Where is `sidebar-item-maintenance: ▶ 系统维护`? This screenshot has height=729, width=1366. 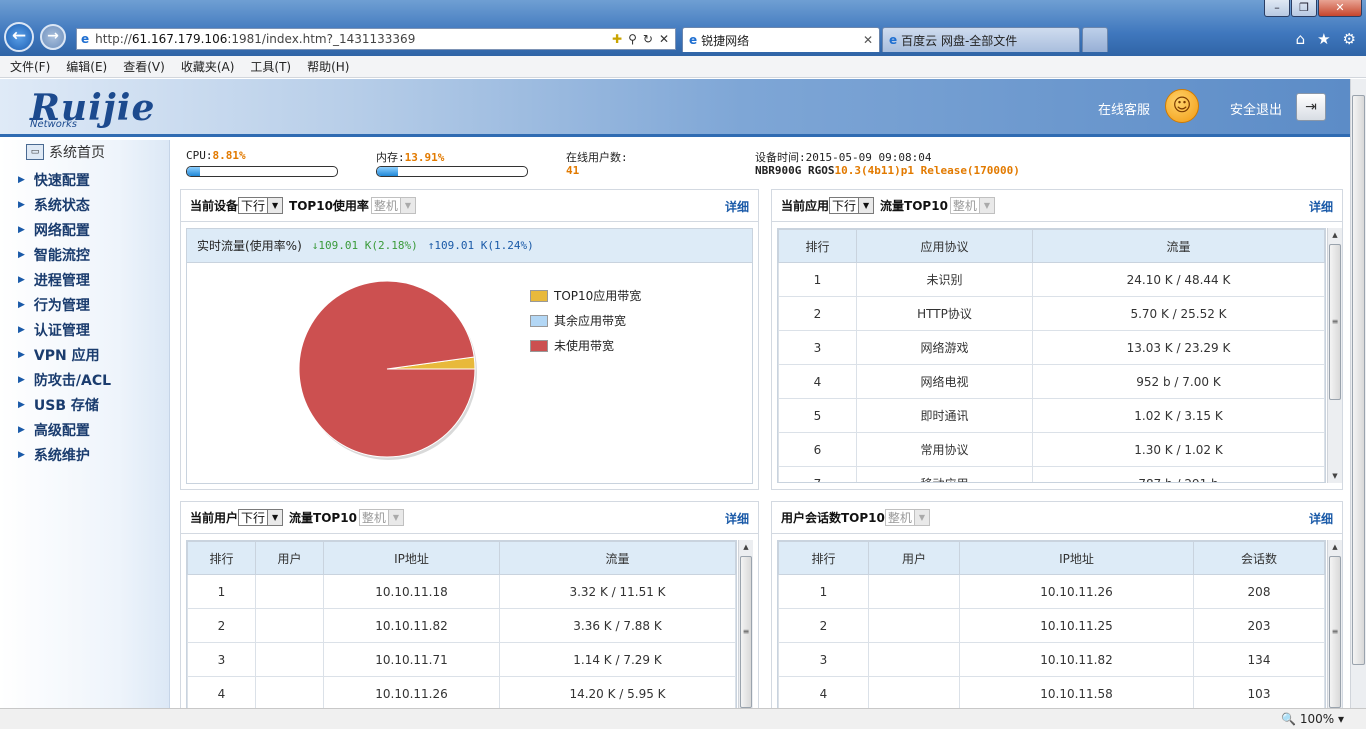
sidebar-item-maintenance: ▶ 系统维护 is located at coordinates (54, 455).